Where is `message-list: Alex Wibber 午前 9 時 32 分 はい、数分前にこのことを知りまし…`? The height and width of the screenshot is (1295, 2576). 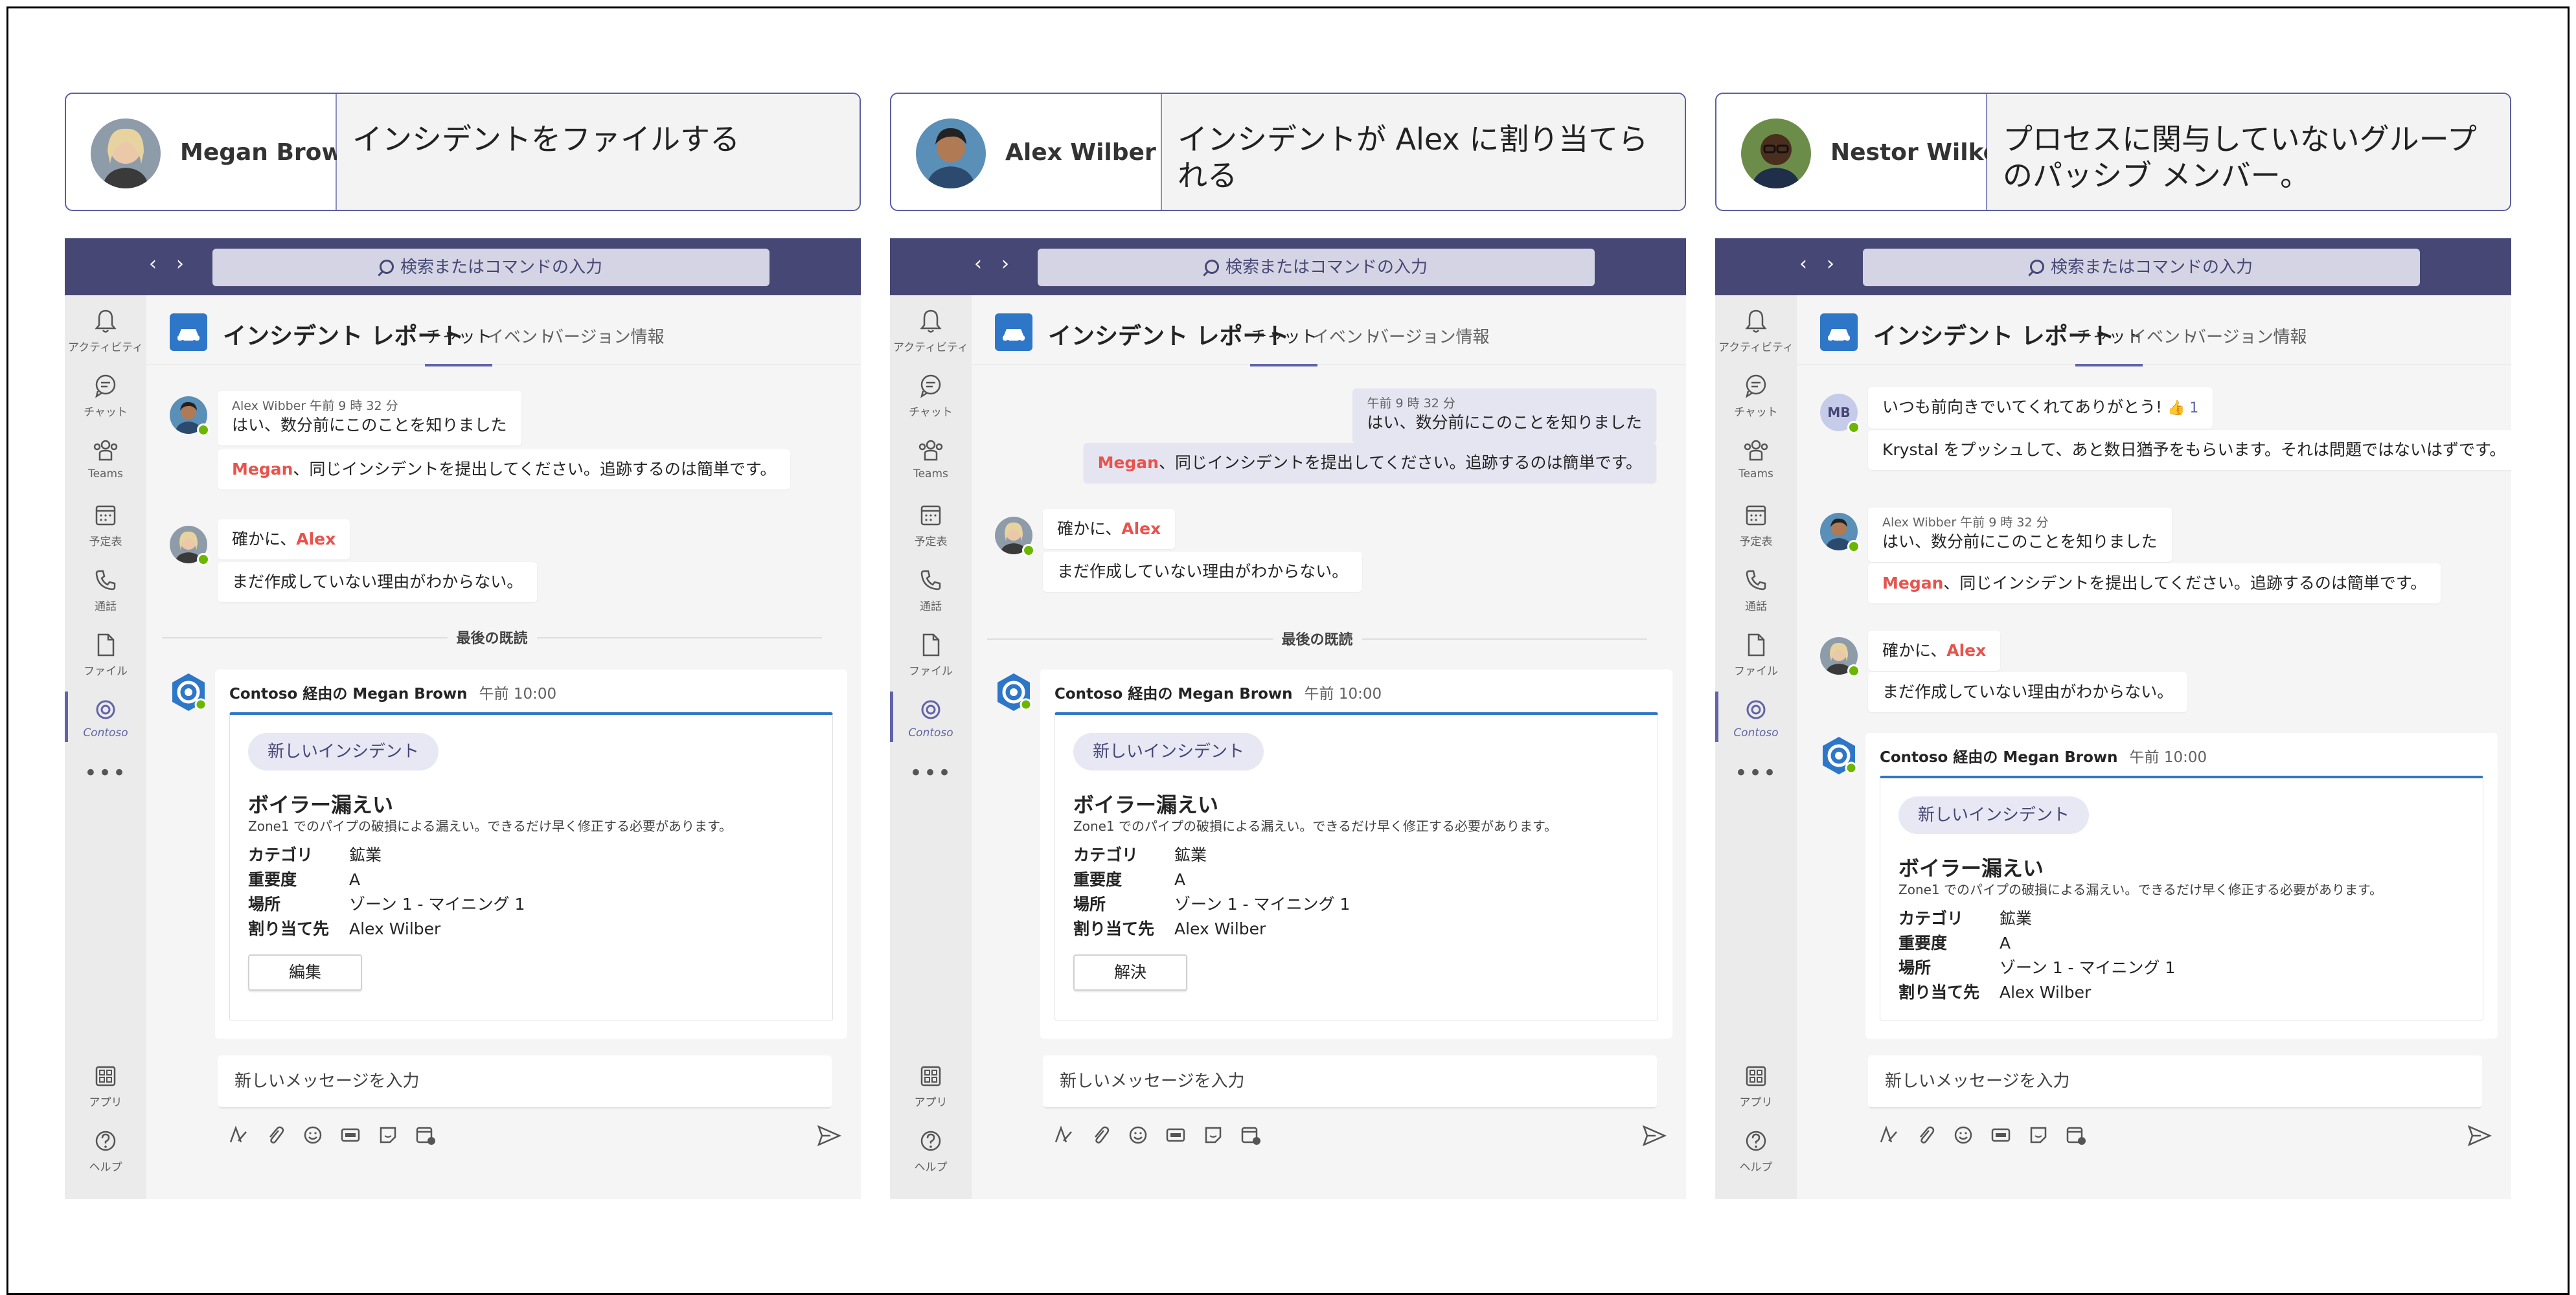
message-list: Alex Wibber 午前 9 時 32 分 はい、数分前にこのことを知りまし… is located at coordinates (503, 702).